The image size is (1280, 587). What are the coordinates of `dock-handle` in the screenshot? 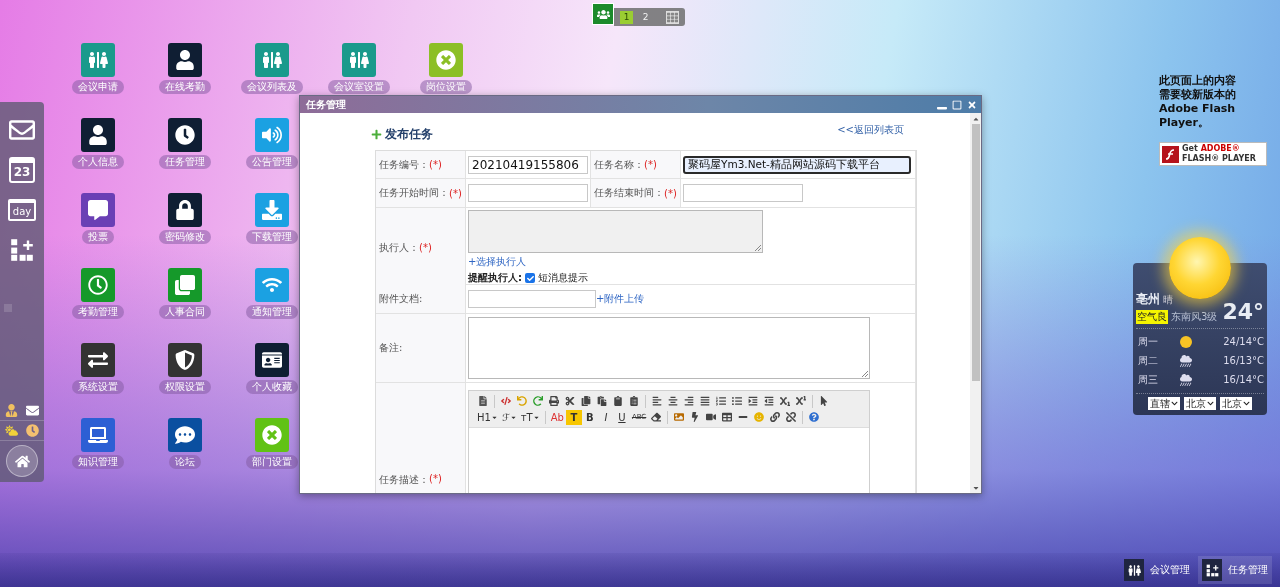 It's located at (8, 308).